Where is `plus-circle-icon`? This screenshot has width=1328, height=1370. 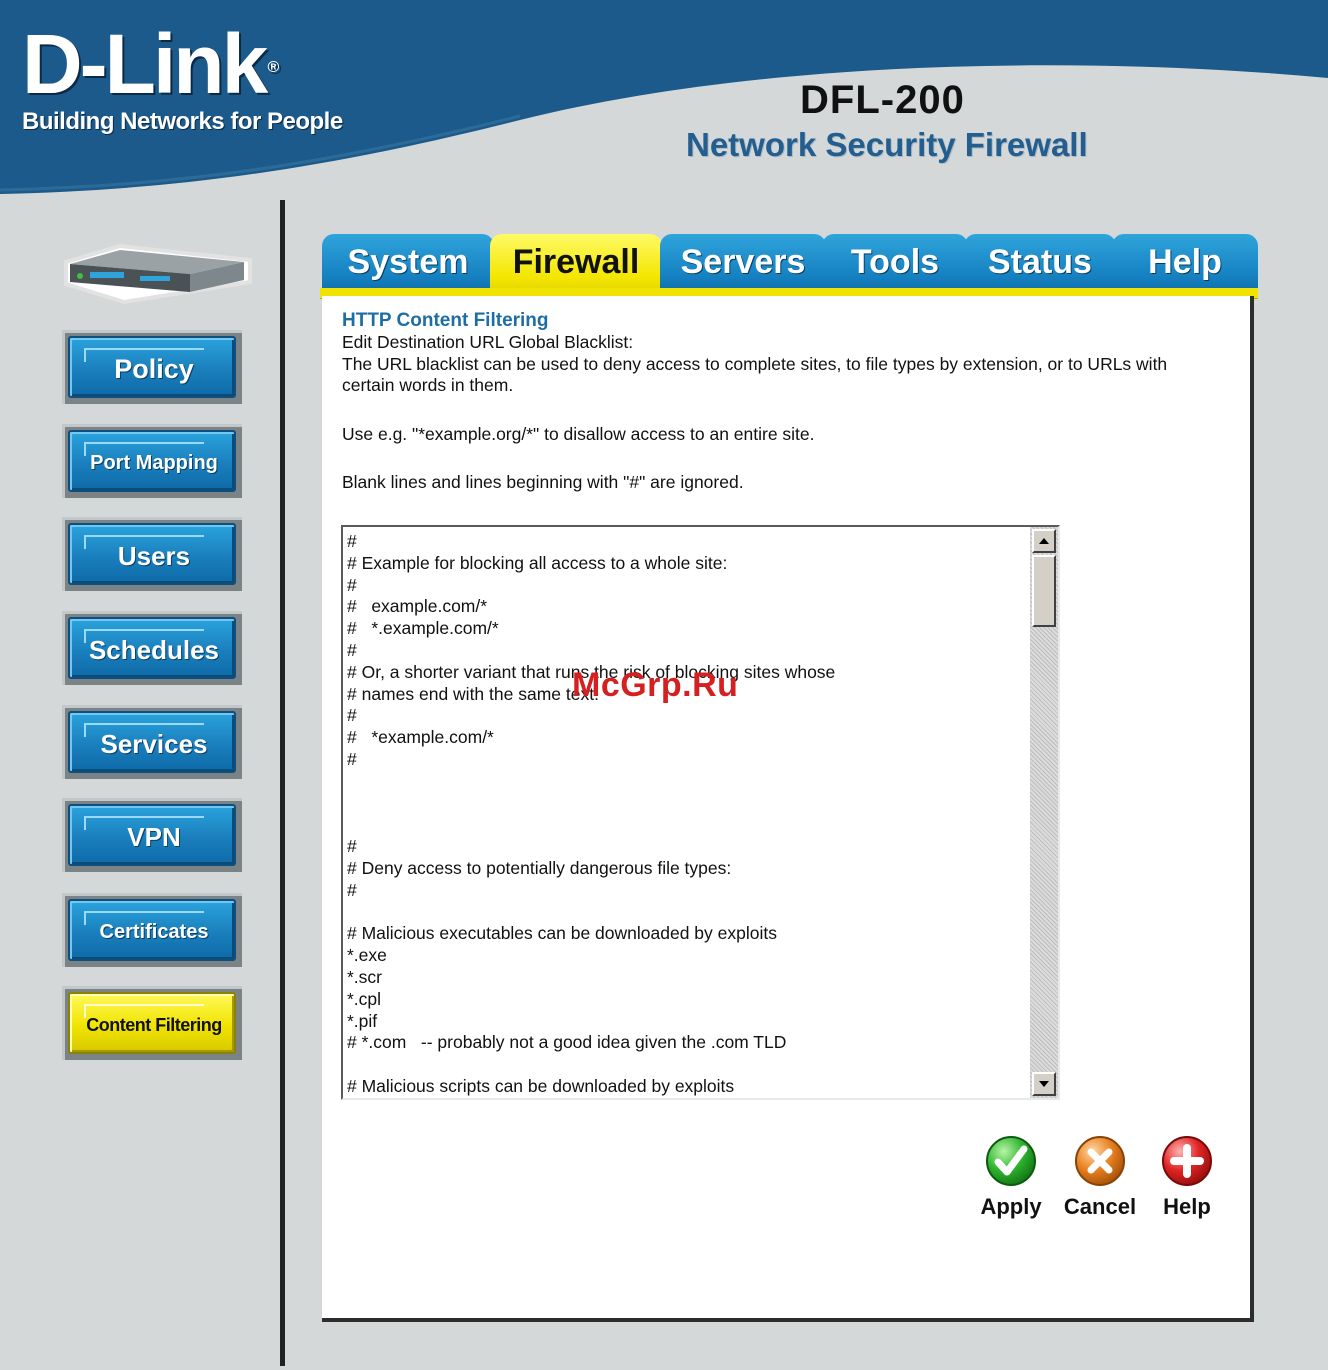
plus-circle-icon is located at coordinates (1187, 1161).